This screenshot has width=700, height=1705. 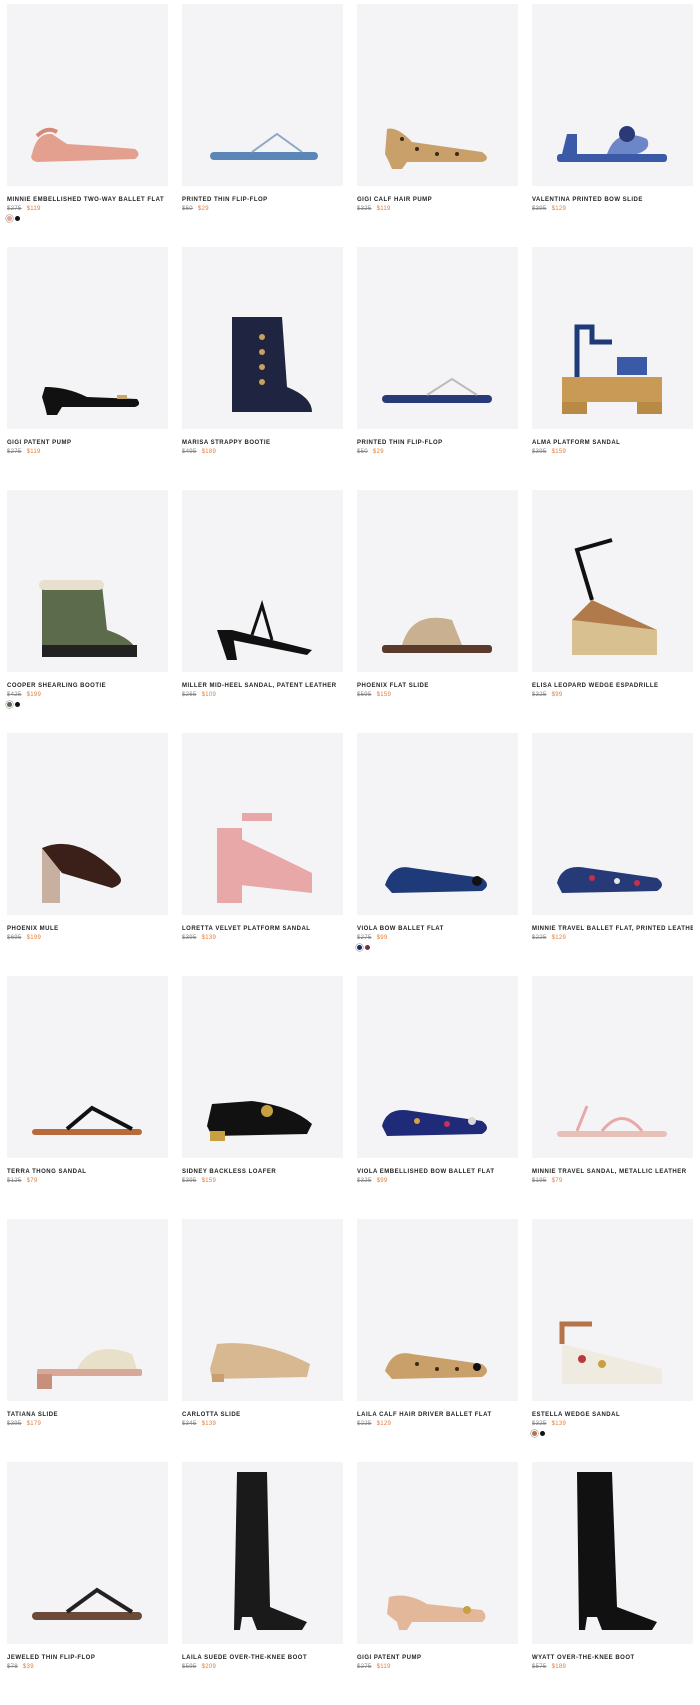 What do you see at coordinates (87, 1310) in the screenshot?
I see `woven-slide-image` at bounding box center [87, 1310].